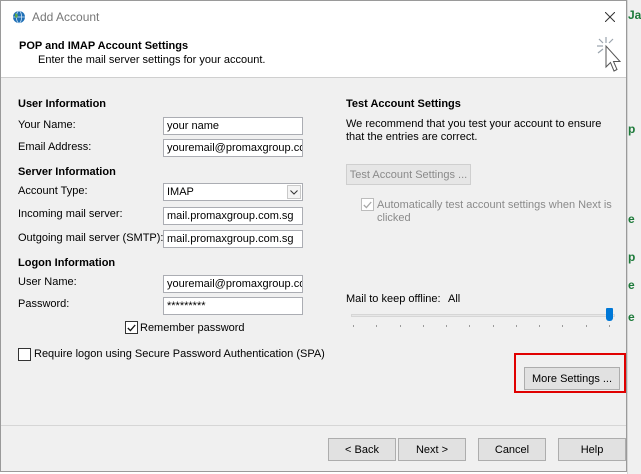 The height and width of the screenshot is (474, 641). What do you see at coordinates (67, 172) in the screenshot?
I see `server-information-heading: Server Information` at bounding box center [67, 172].